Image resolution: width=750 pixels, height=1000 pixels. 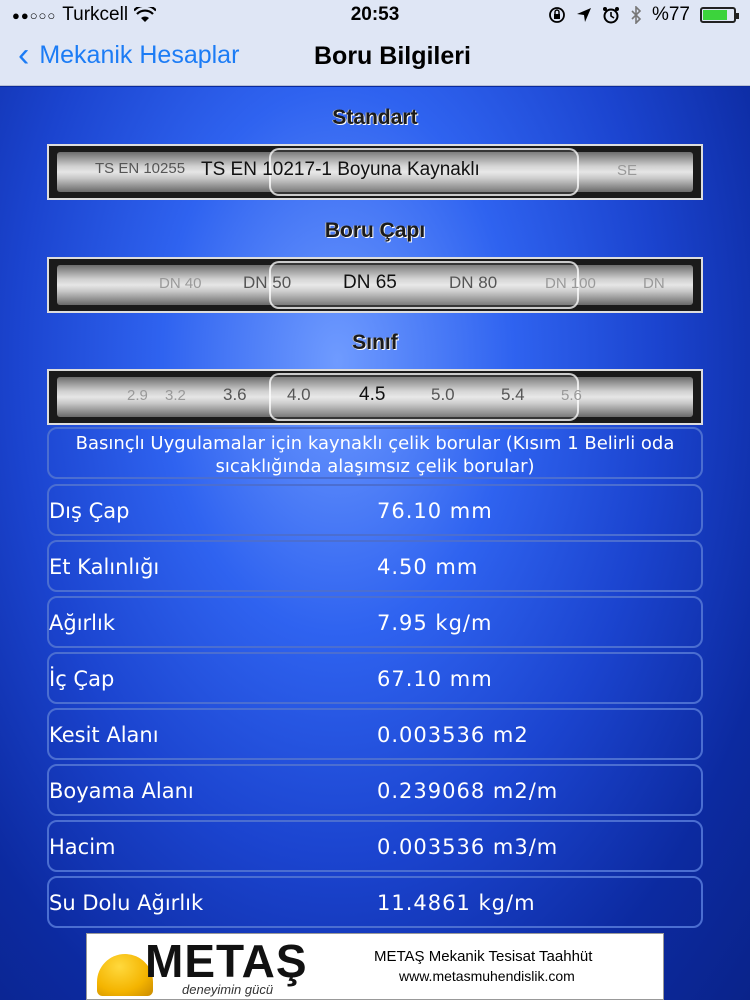 I want to click on result-label: Su Dolu Ağırlık, so click(x=126, y=903).